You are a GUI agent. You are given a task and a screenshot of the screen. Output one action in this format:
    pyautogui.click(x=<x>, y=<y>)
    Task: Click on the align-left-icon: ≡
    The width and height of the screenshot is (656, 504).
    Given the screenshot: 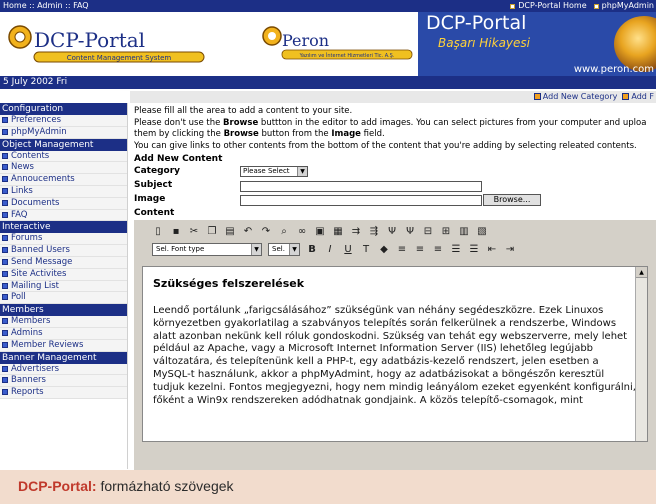 What is the action you would take?
    pyautogui.click(x=402, y=249)
    